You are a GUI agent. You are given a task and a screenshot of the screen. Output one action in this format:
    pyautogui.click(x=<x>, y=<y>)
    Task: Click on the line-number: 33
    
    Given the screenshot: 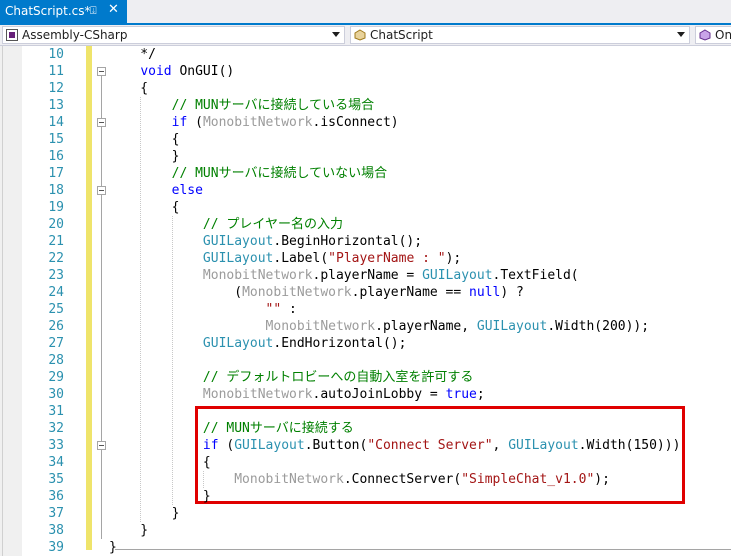 What is the action you would take?
    pyautogui.click(x=56, y=445)
    